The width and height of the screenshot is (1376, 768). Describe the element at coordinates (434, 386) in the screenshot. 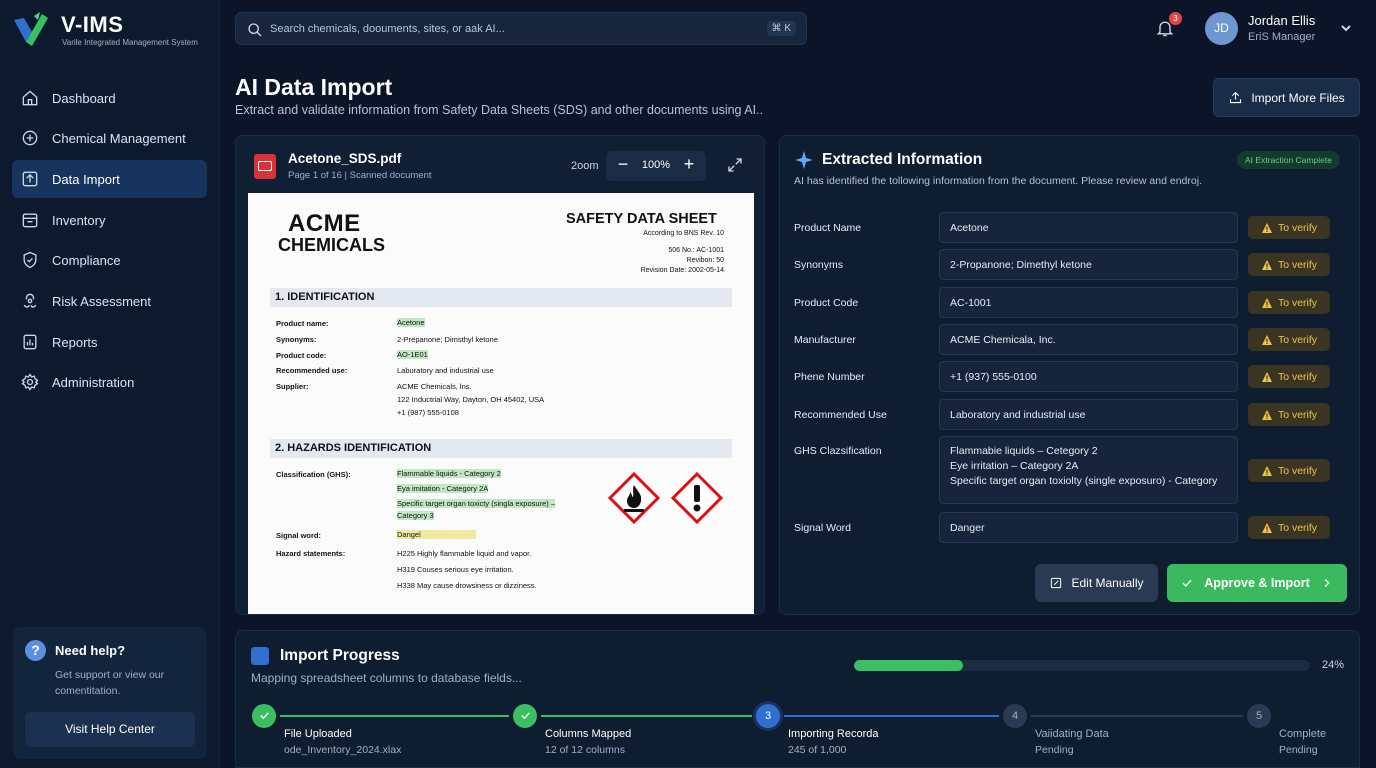

I see `sds-value: ACME Chemicals, lns.` at that location.